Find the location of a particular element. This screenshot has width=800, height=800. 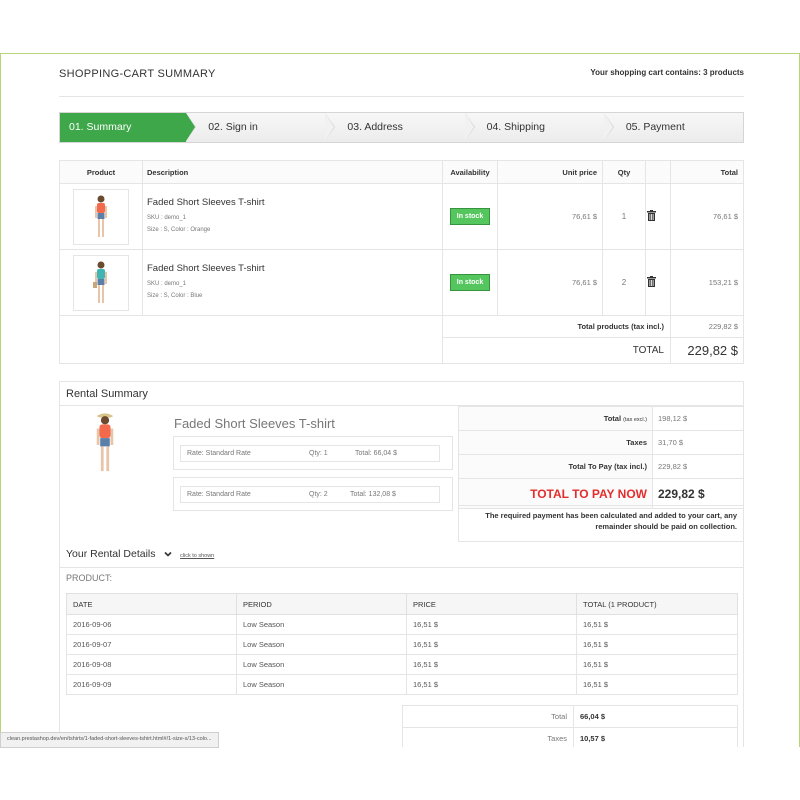

step-label: 05. Payment is located at coordinates (655, 127).